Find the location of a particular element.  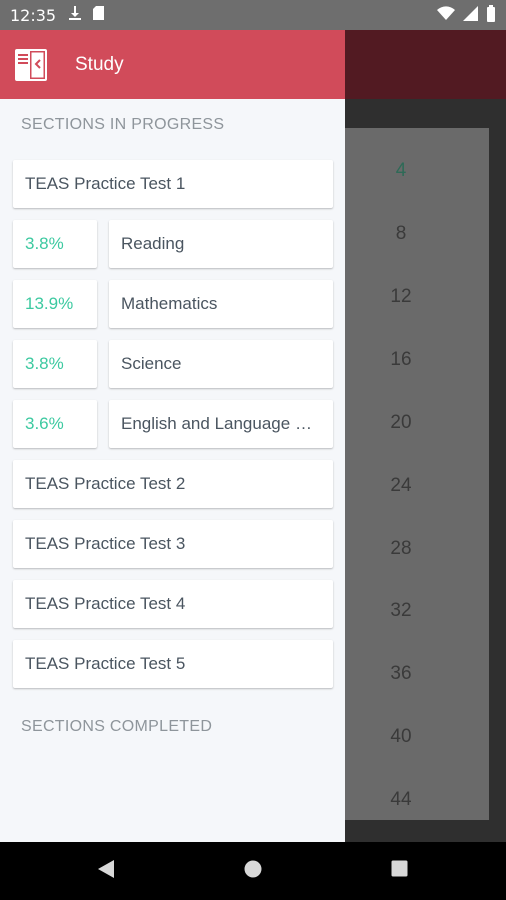

background-number: 20 is located at coordinates (401, 422).